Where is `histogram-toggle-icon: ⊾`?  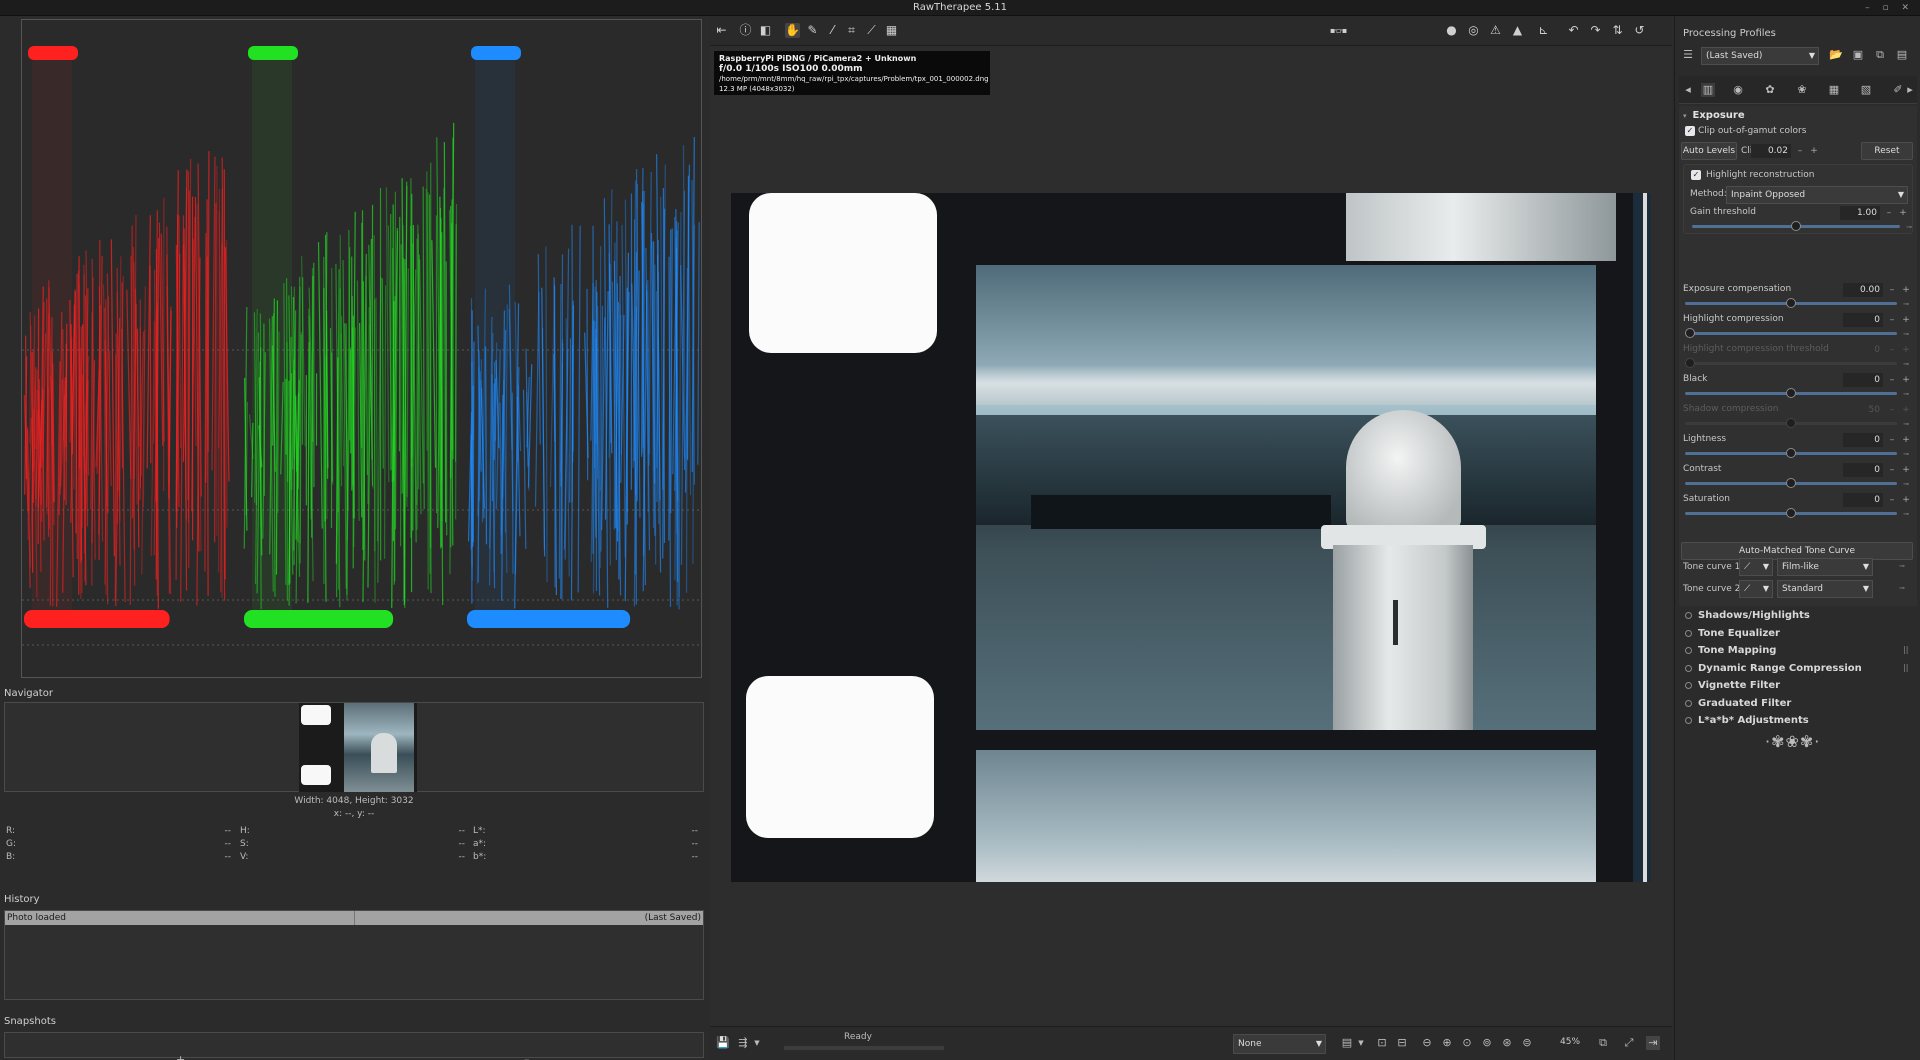
histogram-toggle-icon: ⊾ is located at coordinates (1543, 30).